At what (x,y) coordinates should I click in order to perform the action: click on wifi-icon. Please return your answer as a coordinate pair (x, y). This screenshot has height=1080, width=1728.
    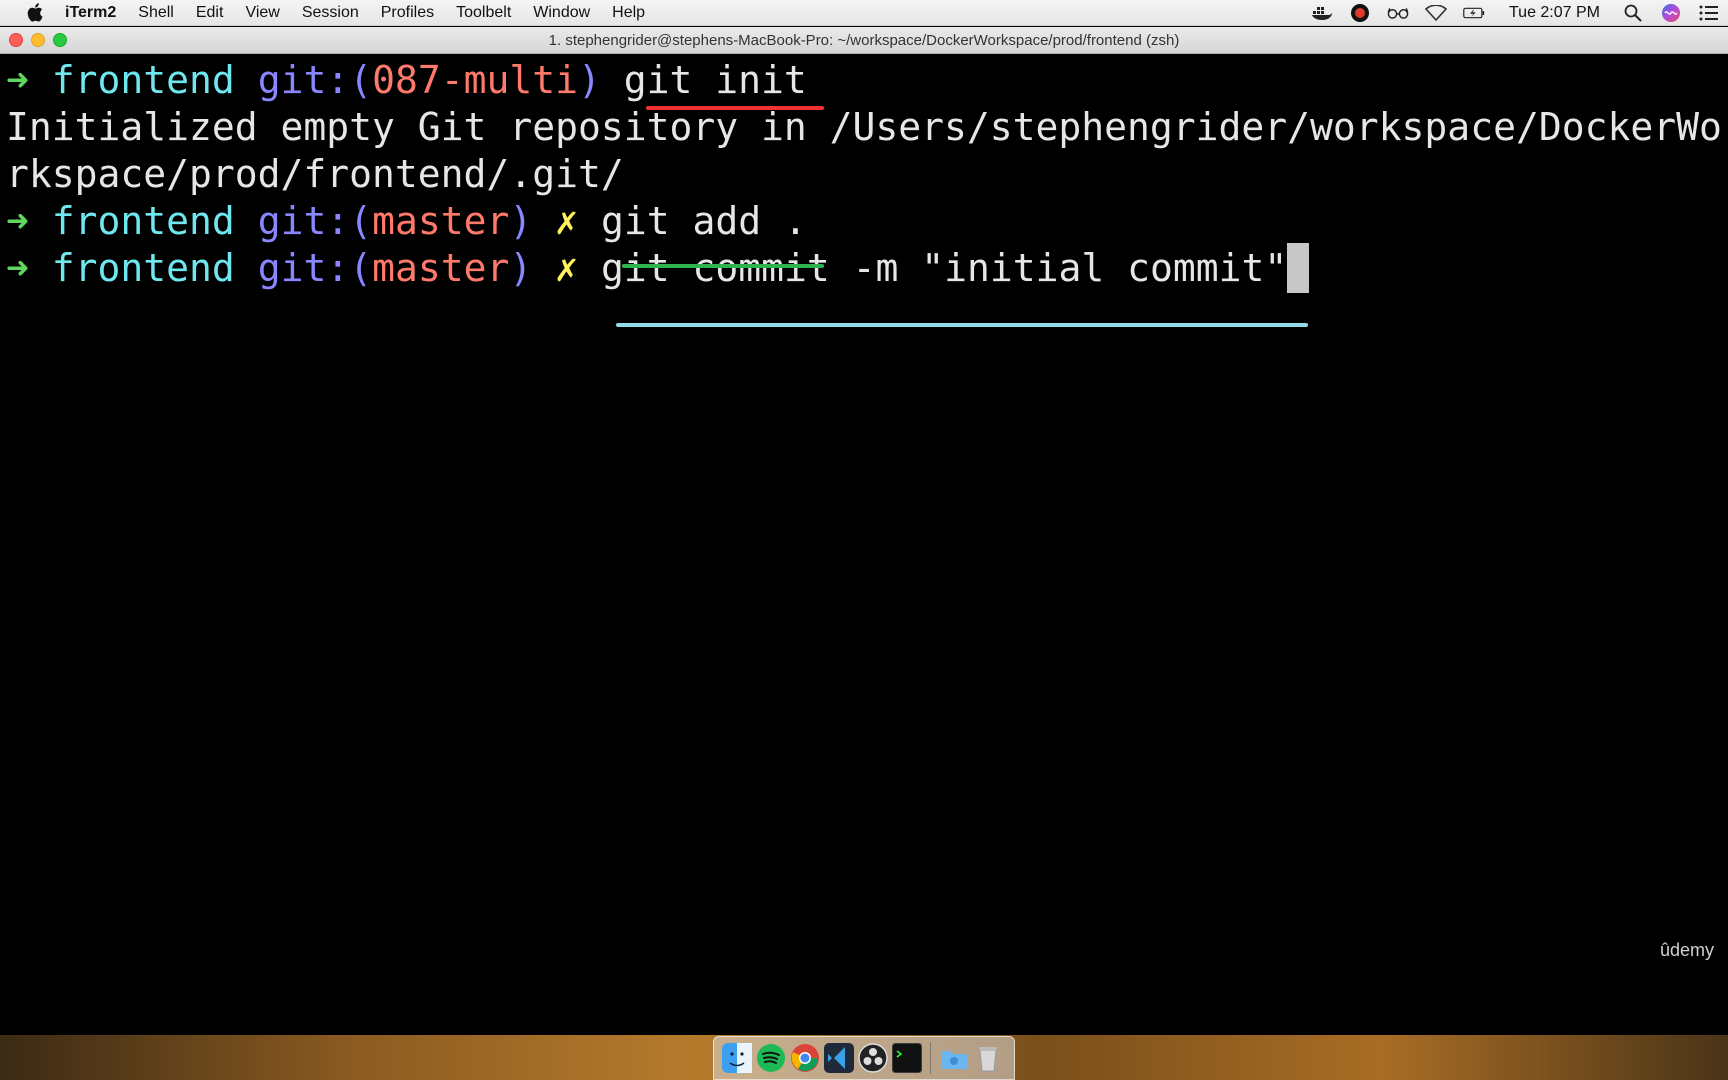
    Looking at the image, I should click on (1435, 13).